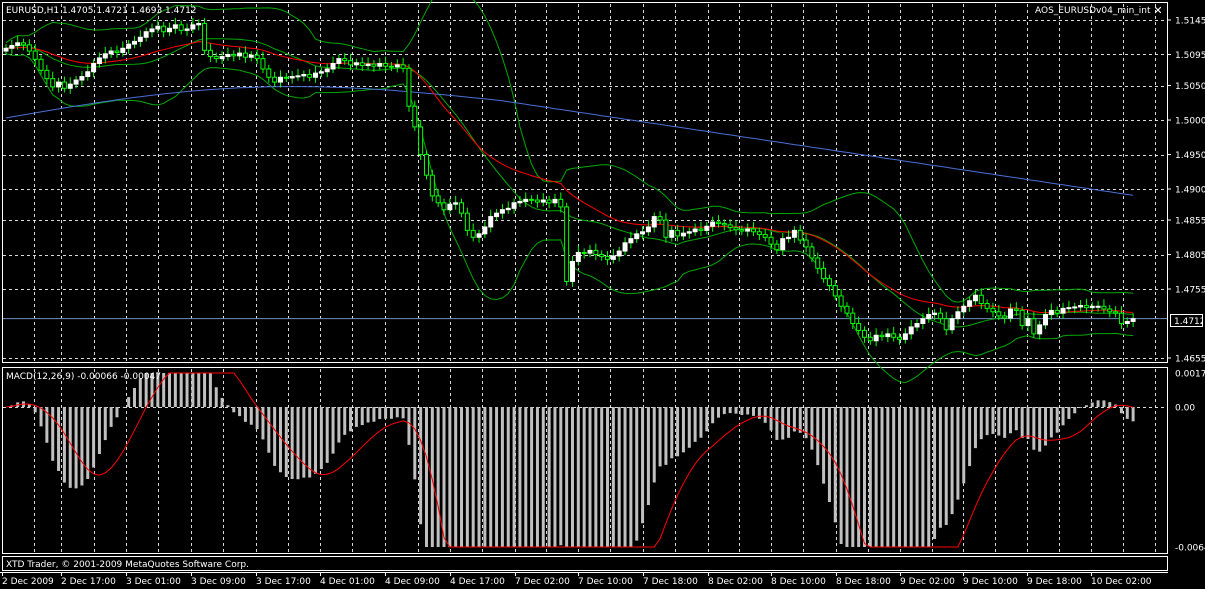 The image size is (1205, 589). Describe the element at coordinates (1190, 549) in the screenshot. I see `macd-y-tick-label: -0.00645` at that location.